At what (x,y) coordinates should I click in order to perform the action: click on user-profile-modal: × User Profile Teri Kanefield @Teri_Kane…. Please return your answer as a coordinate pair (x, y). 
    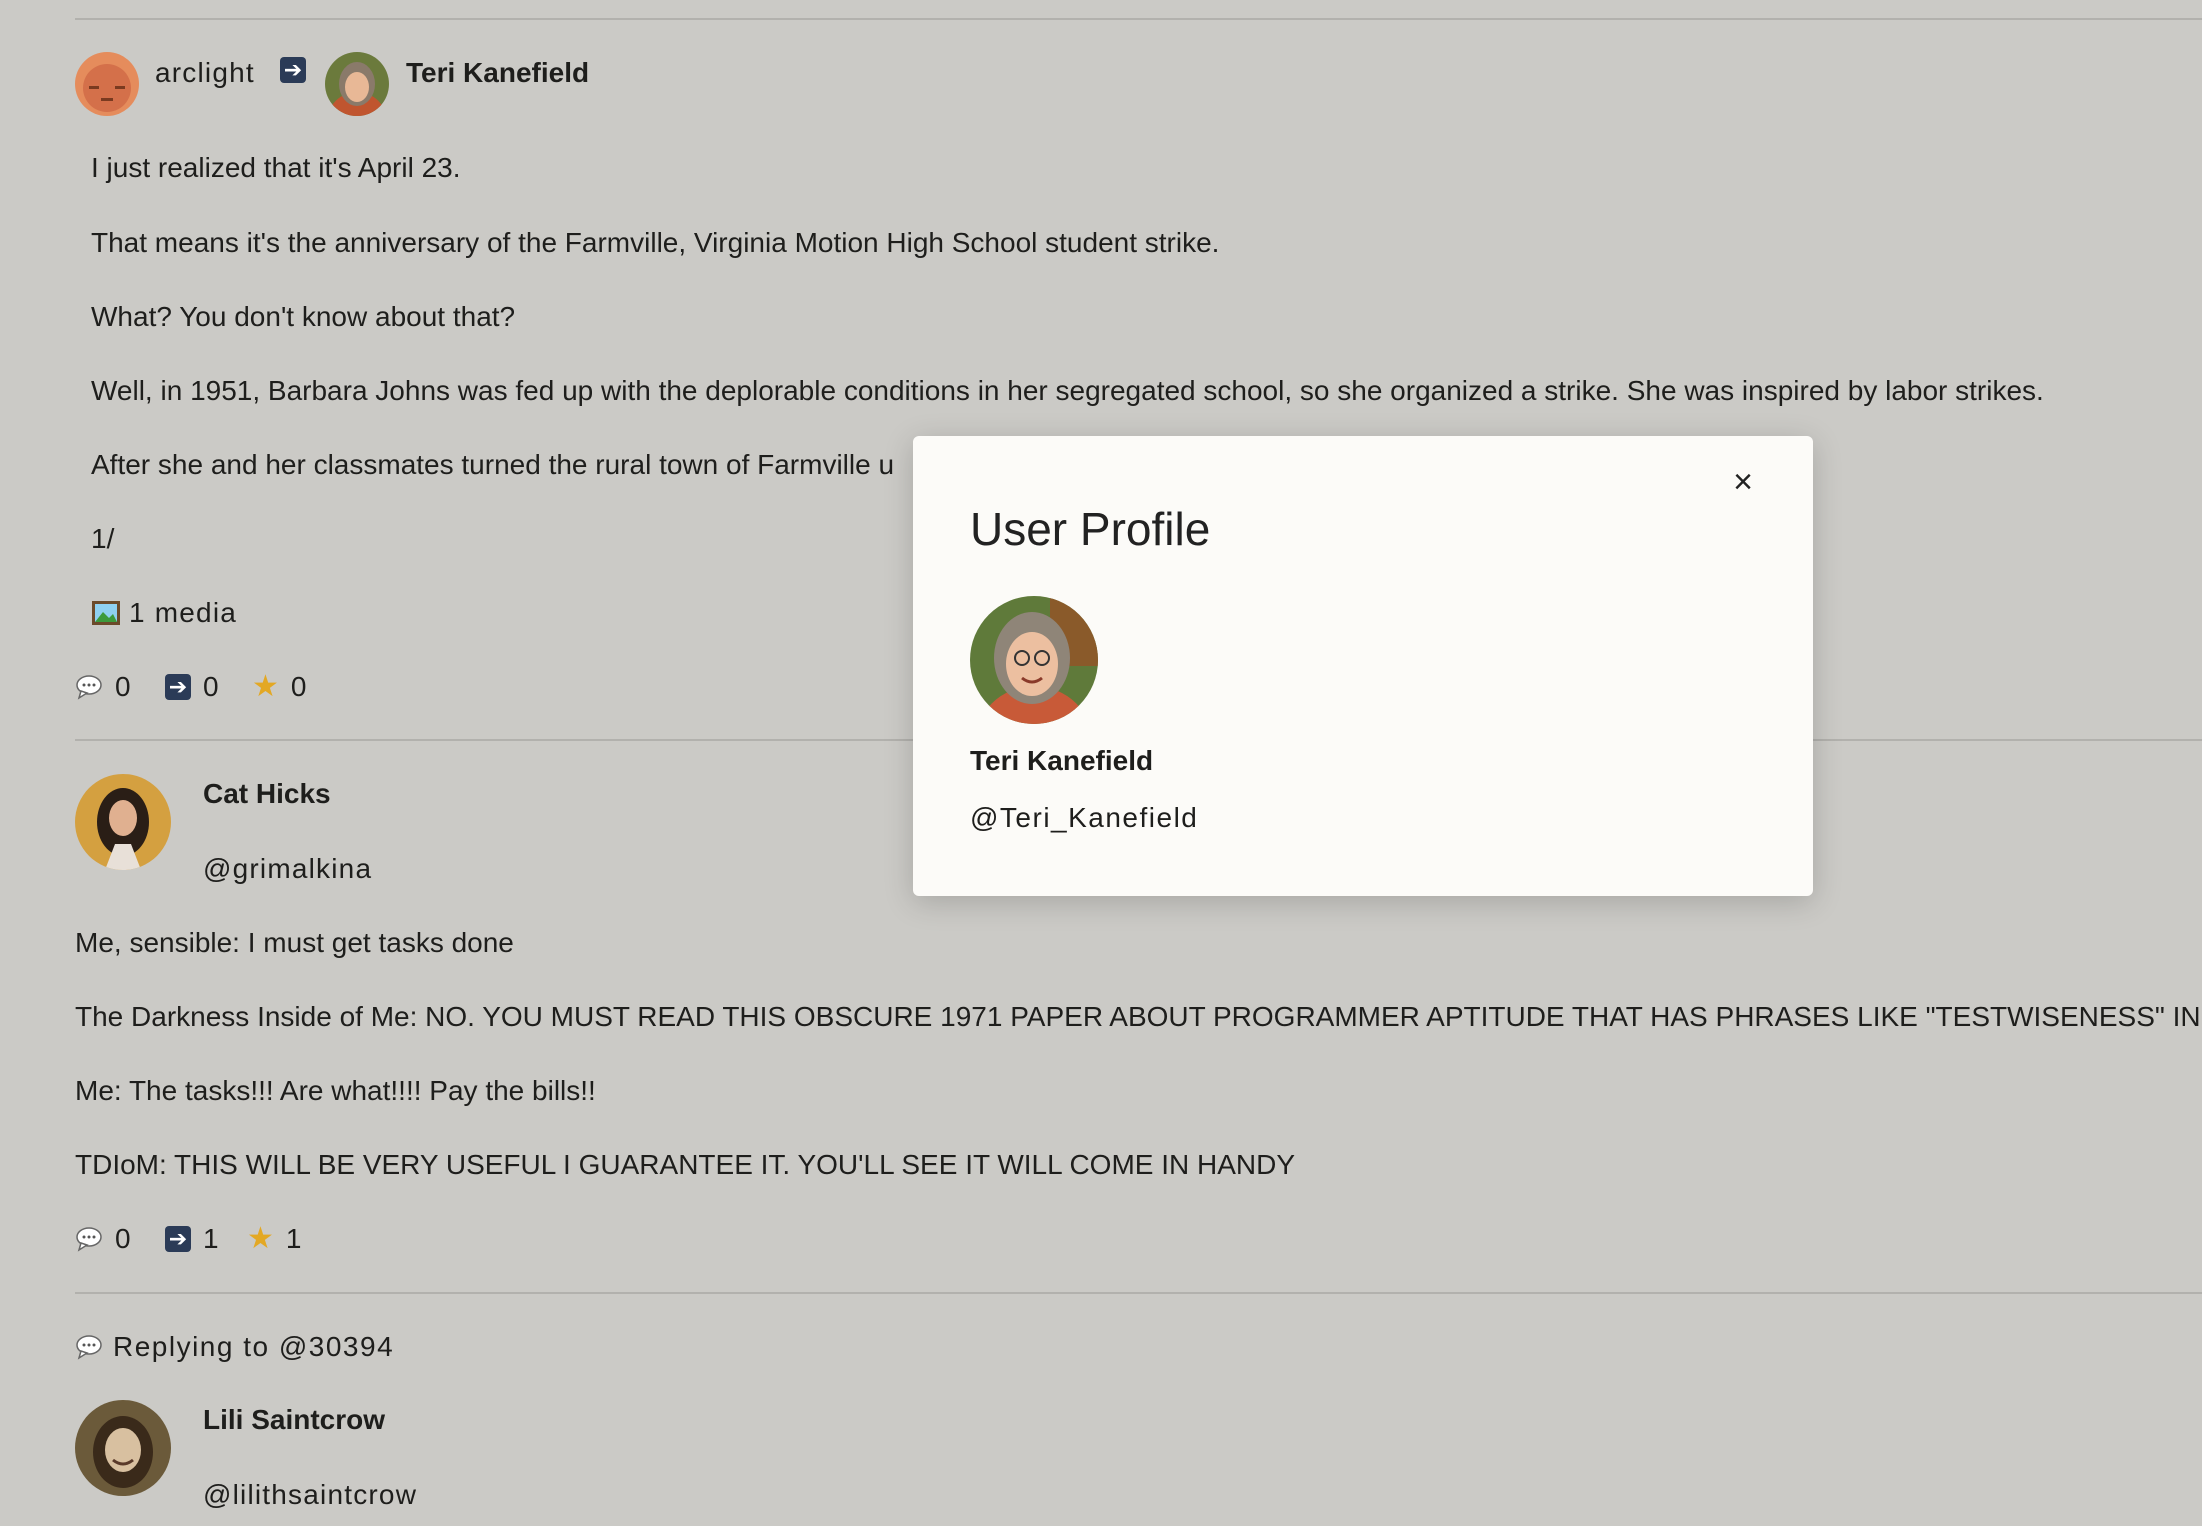
    Looking at the image, I should click on (1363, 666).